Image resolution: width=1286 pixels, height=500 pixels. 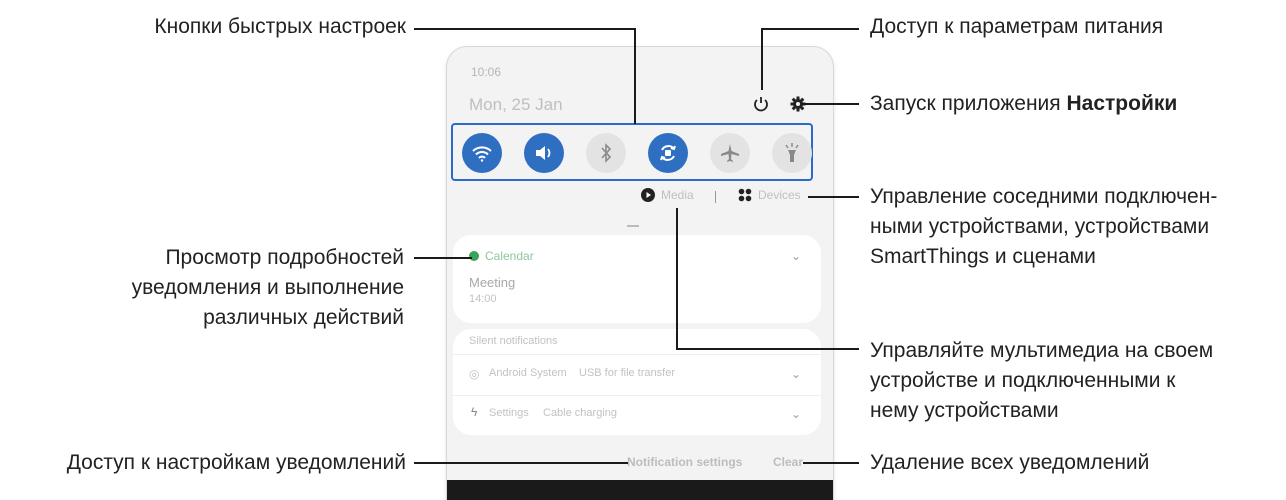 I want to click on settings-row-text: Cable charging, so click(x=580, y=413).